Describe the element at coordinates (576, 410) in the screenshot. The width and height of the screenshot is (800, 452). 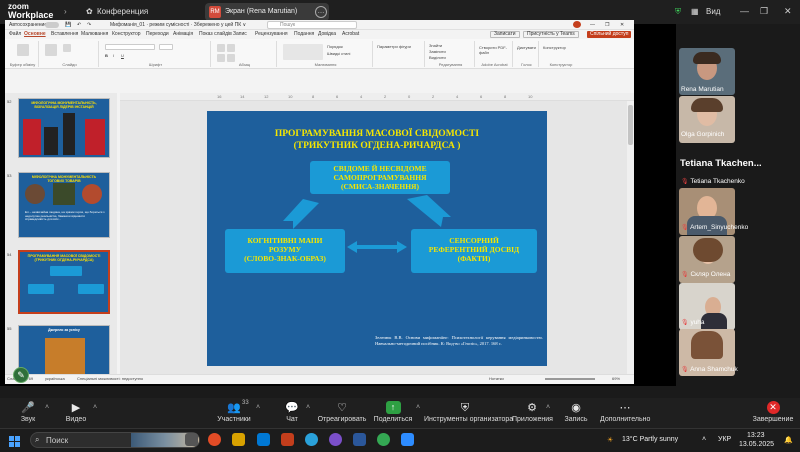
I see `record-button: ◉ Запись` at that location.